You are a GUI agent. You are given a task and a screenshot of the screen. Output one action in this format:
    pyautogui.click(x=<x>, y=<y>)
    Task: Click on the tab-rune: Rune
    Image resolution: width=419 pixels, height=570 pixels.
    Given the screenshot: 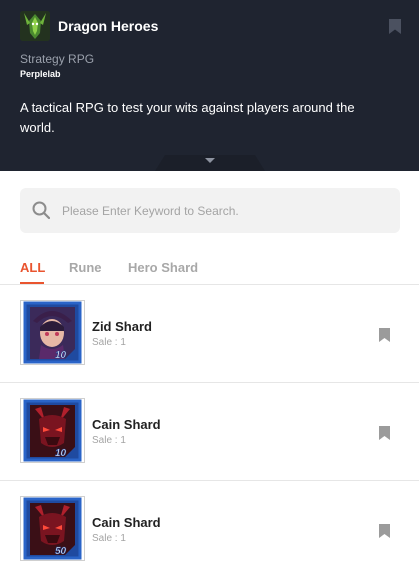 What is the action you would take?
    pyautogui.click(x=85, y=267)
    